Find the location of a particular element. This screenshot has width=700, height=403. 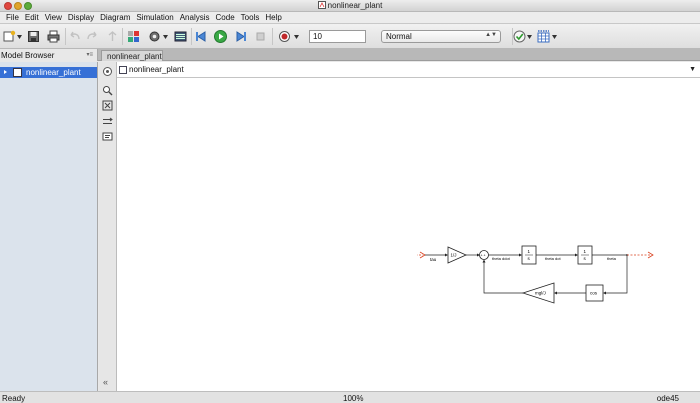

model-browser-panel: nonlinear_plant is located at coordinates (49, 226).